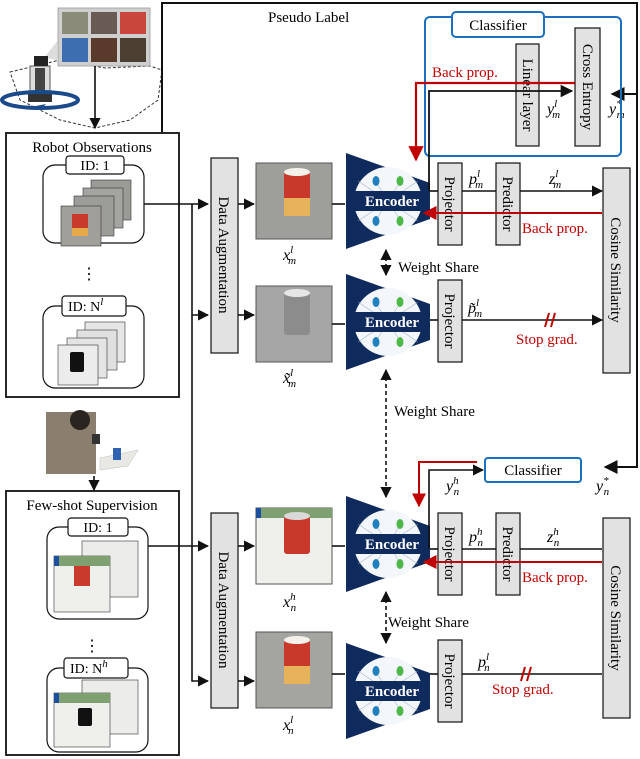  What do you see at coordinates (92, 265) in the screenshot?
I see `robot-observations-panel: Robot Observations ID: 1 ⋮ ID: Nl` at bounding box center [92, 265].